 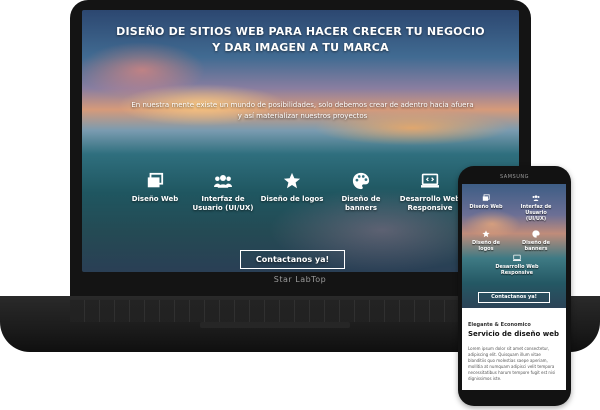 I want to click on feature-web-design: Diseño Web, so click(x=155, y=188).